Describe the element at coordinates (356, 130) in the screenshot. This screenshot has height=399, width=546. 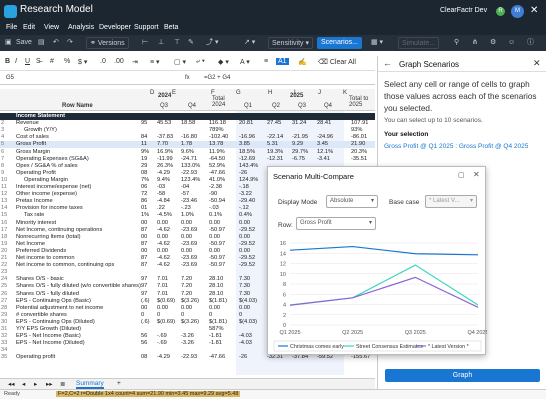
I see `table-cell: 93%` at that location.